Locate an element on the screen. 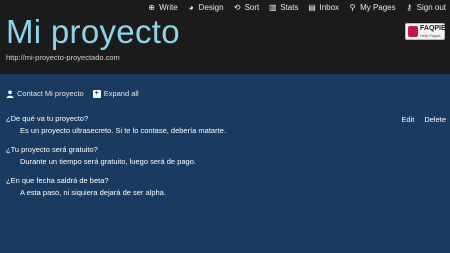 The width and height of the screenshot is (450, 253). contact-button: Contact Mi proyecto is located at coordinates (45, 93).